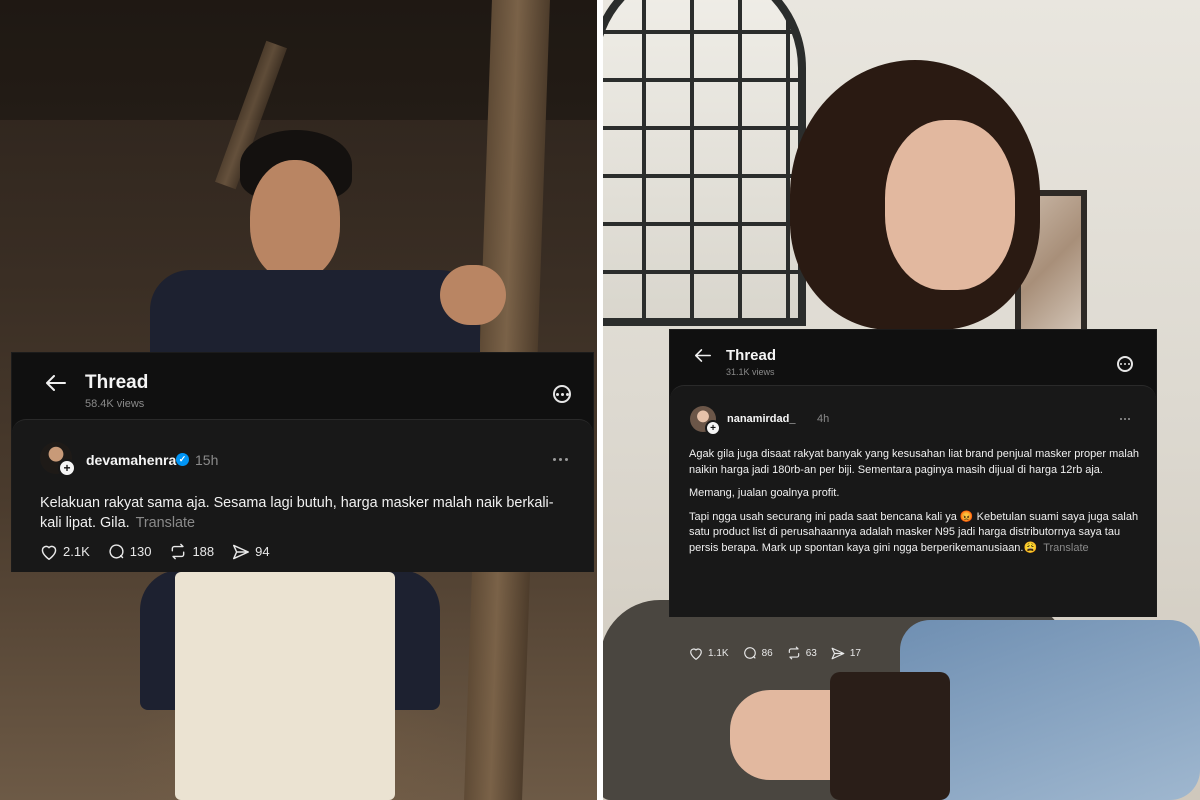 The image size is (1200, 800). I want to click on man-jacket, so click(315, 315).